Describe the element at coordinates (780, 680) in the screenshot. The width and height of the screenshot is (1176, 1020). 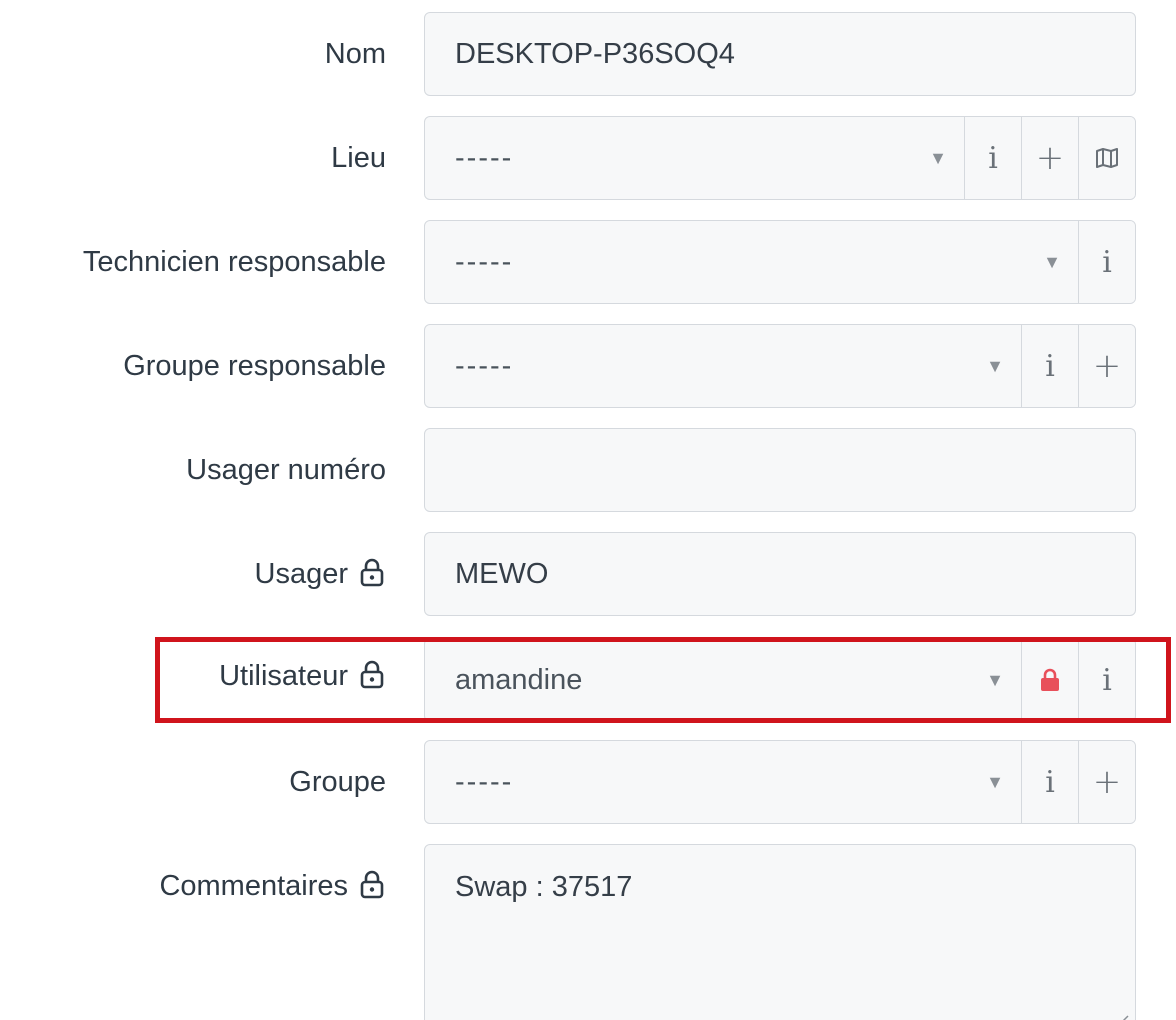
I see `utilisateur-select: amandine ▼ i` at that location.